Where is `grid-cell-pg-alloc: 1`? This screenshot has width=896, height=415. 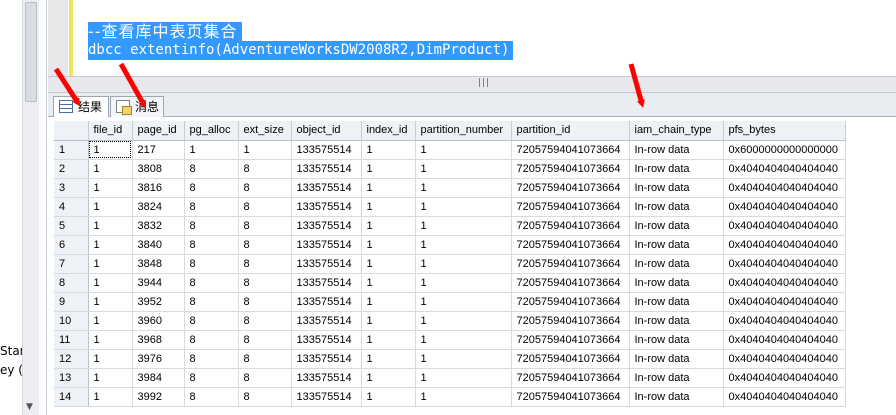 grid-cell-pg-alloc: 1 is located at coordinates (211, 150).